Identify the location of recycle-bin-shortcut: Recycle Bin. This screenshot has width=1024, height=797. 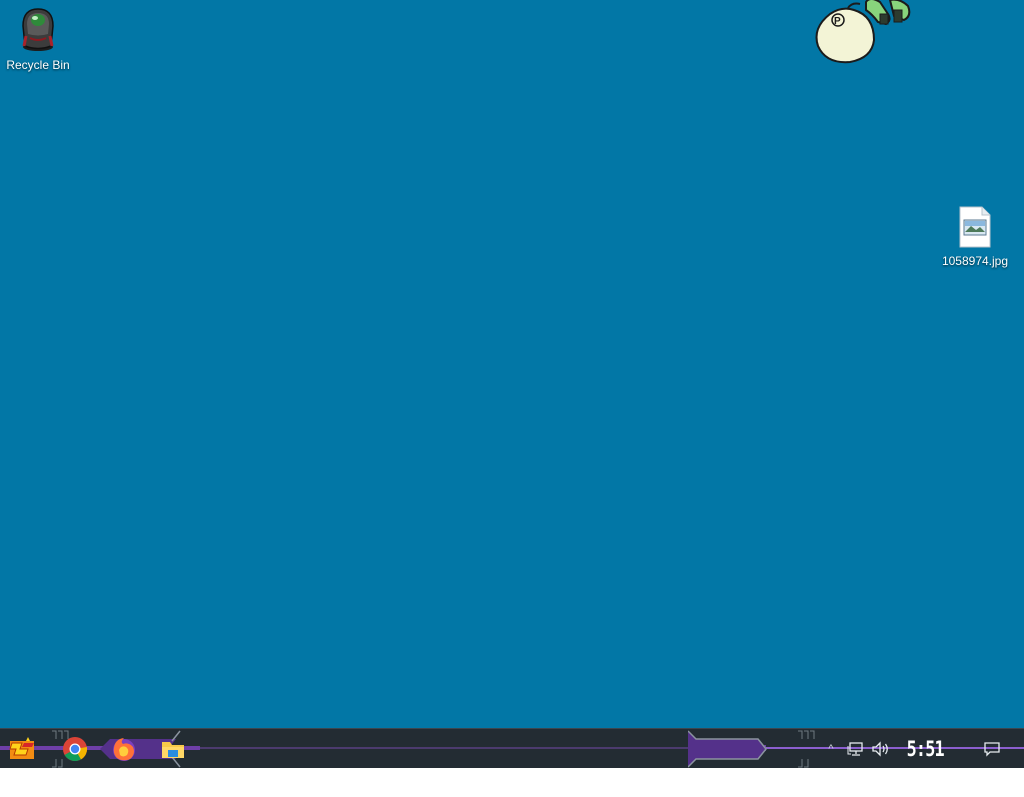
(38, 39).